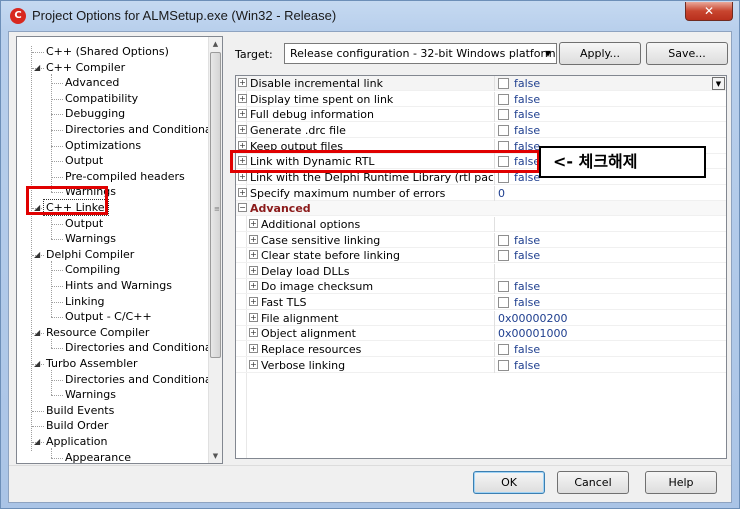 The height and width of the screenshot is (509, 740). Describe the element at coordinates (481, 99) in the screenshot. I see `grid-row: + Display time spent on link false` at that location.